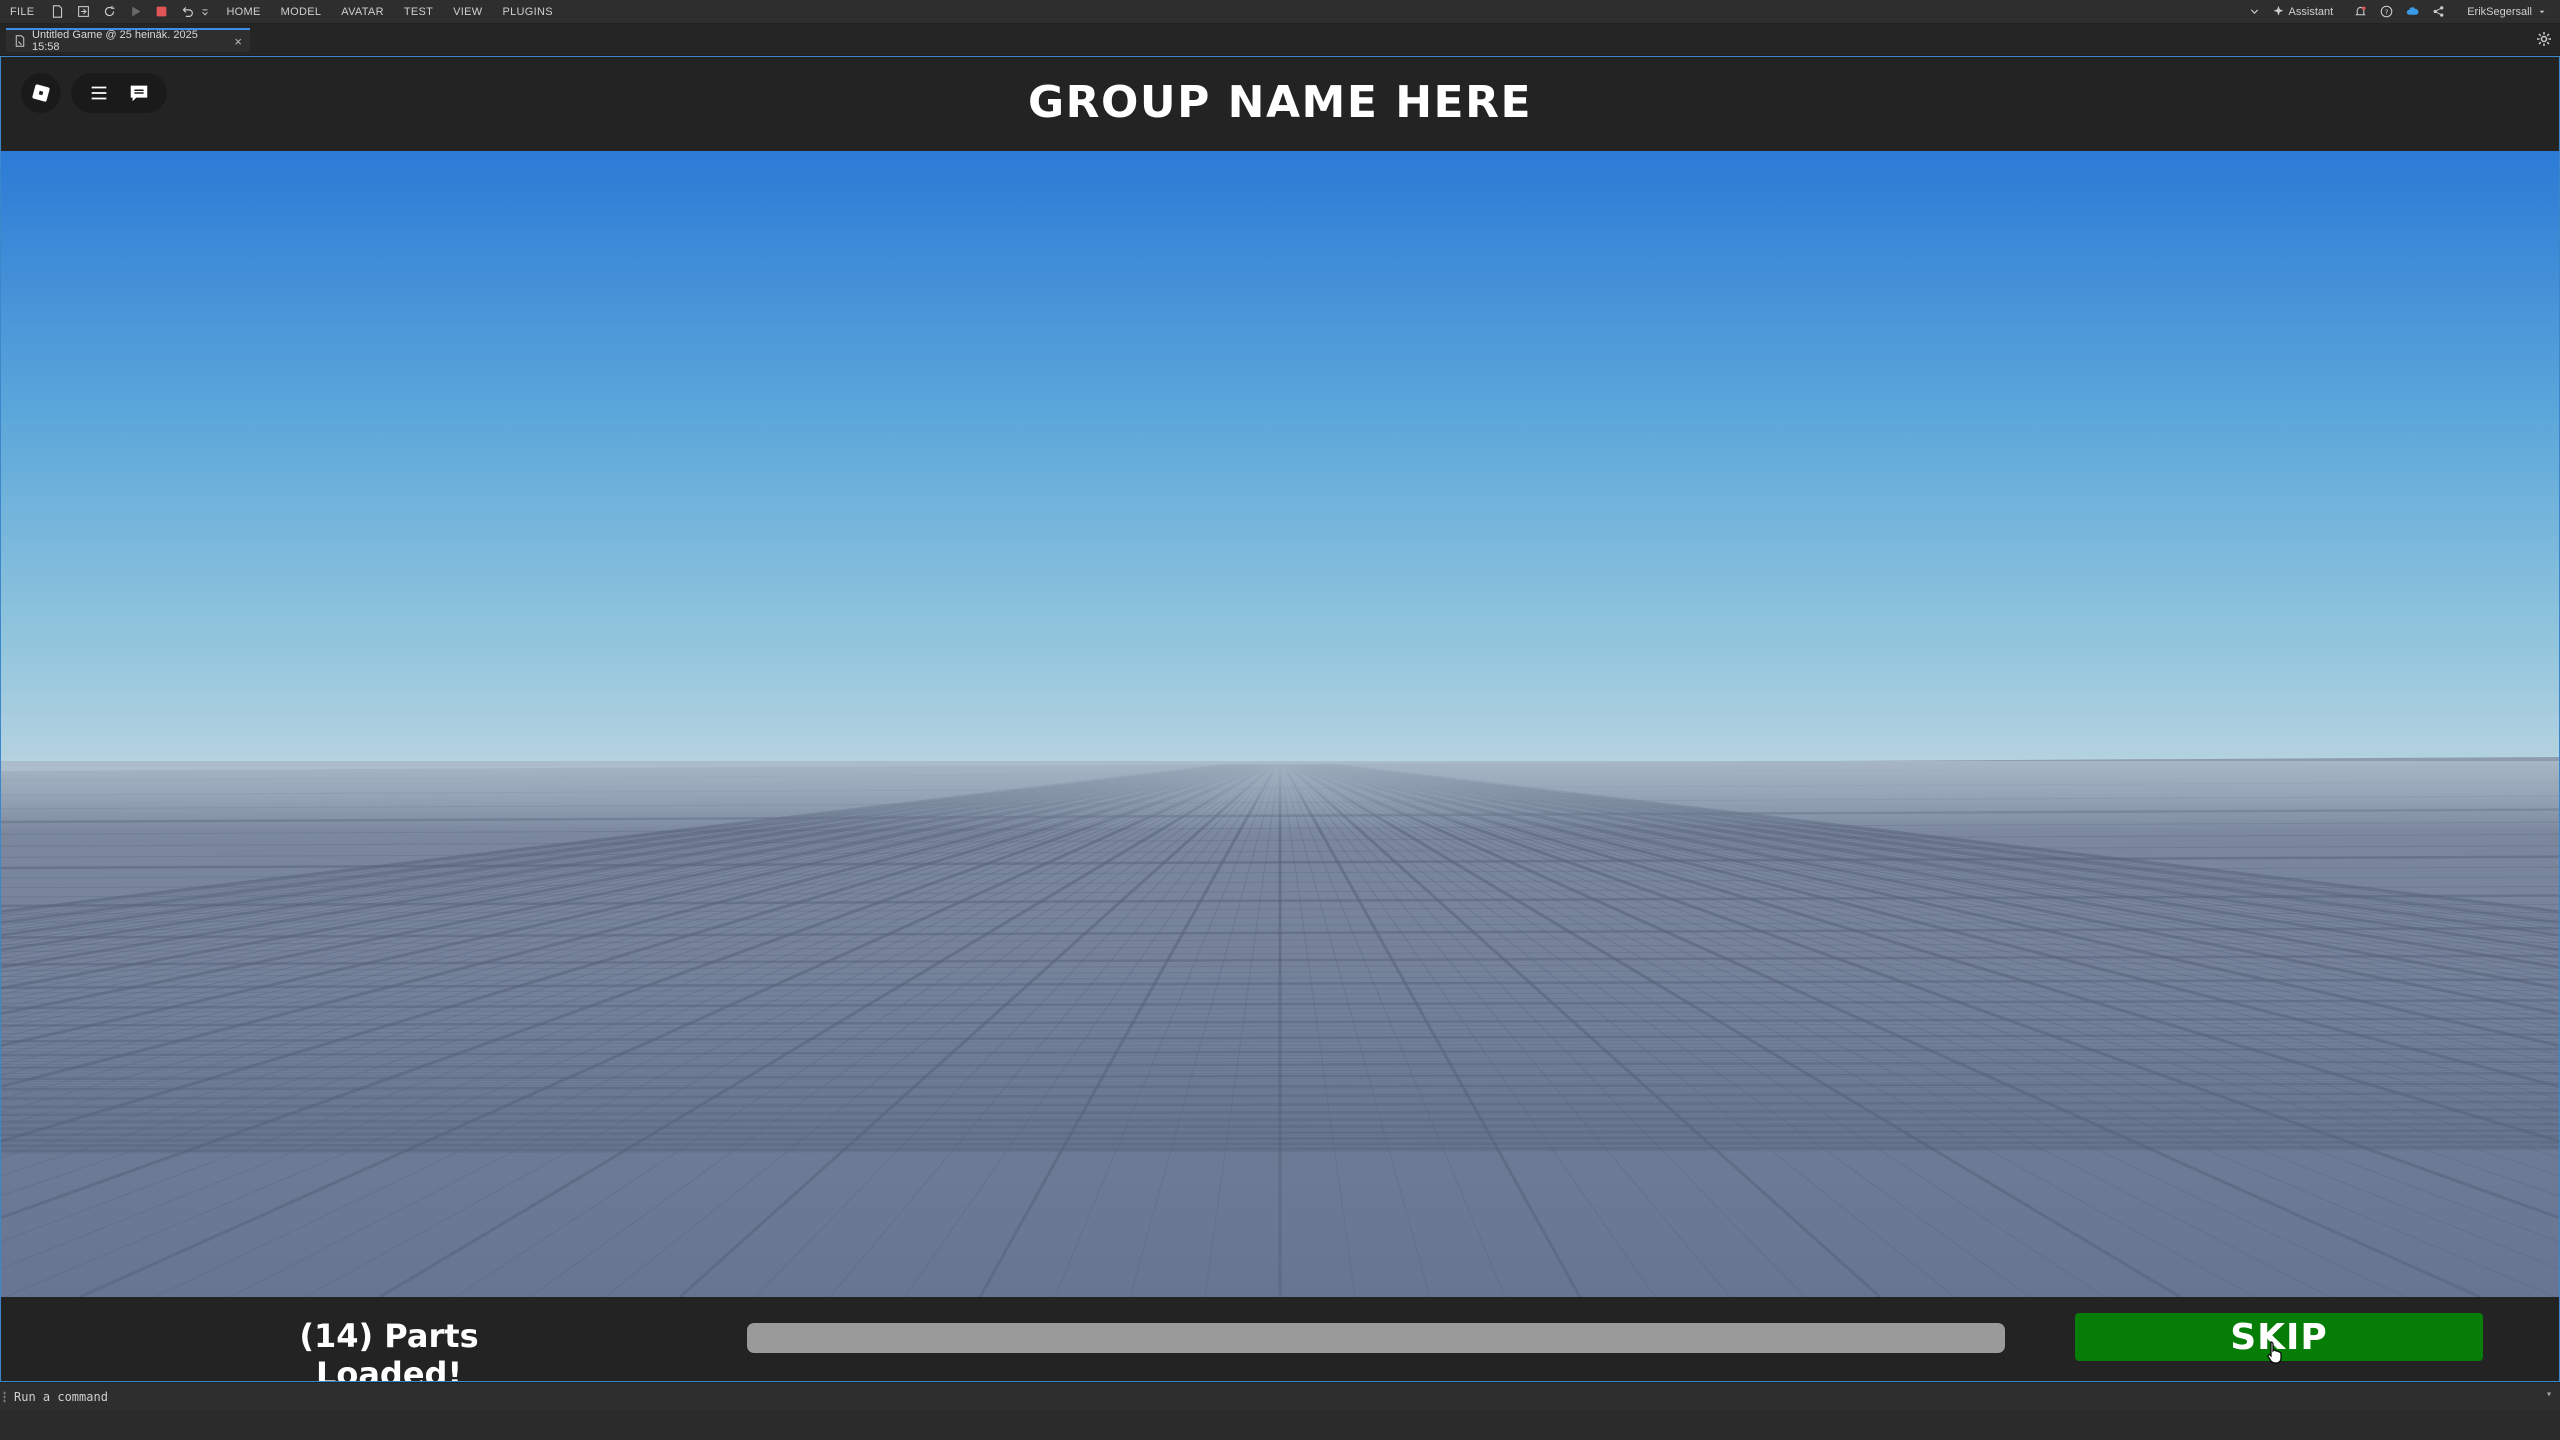 The height and width of the screenshot is (1440, 2560). Describe the element at coordinates (2438, 12) in the screenshot. I see `share-icon` at that location.